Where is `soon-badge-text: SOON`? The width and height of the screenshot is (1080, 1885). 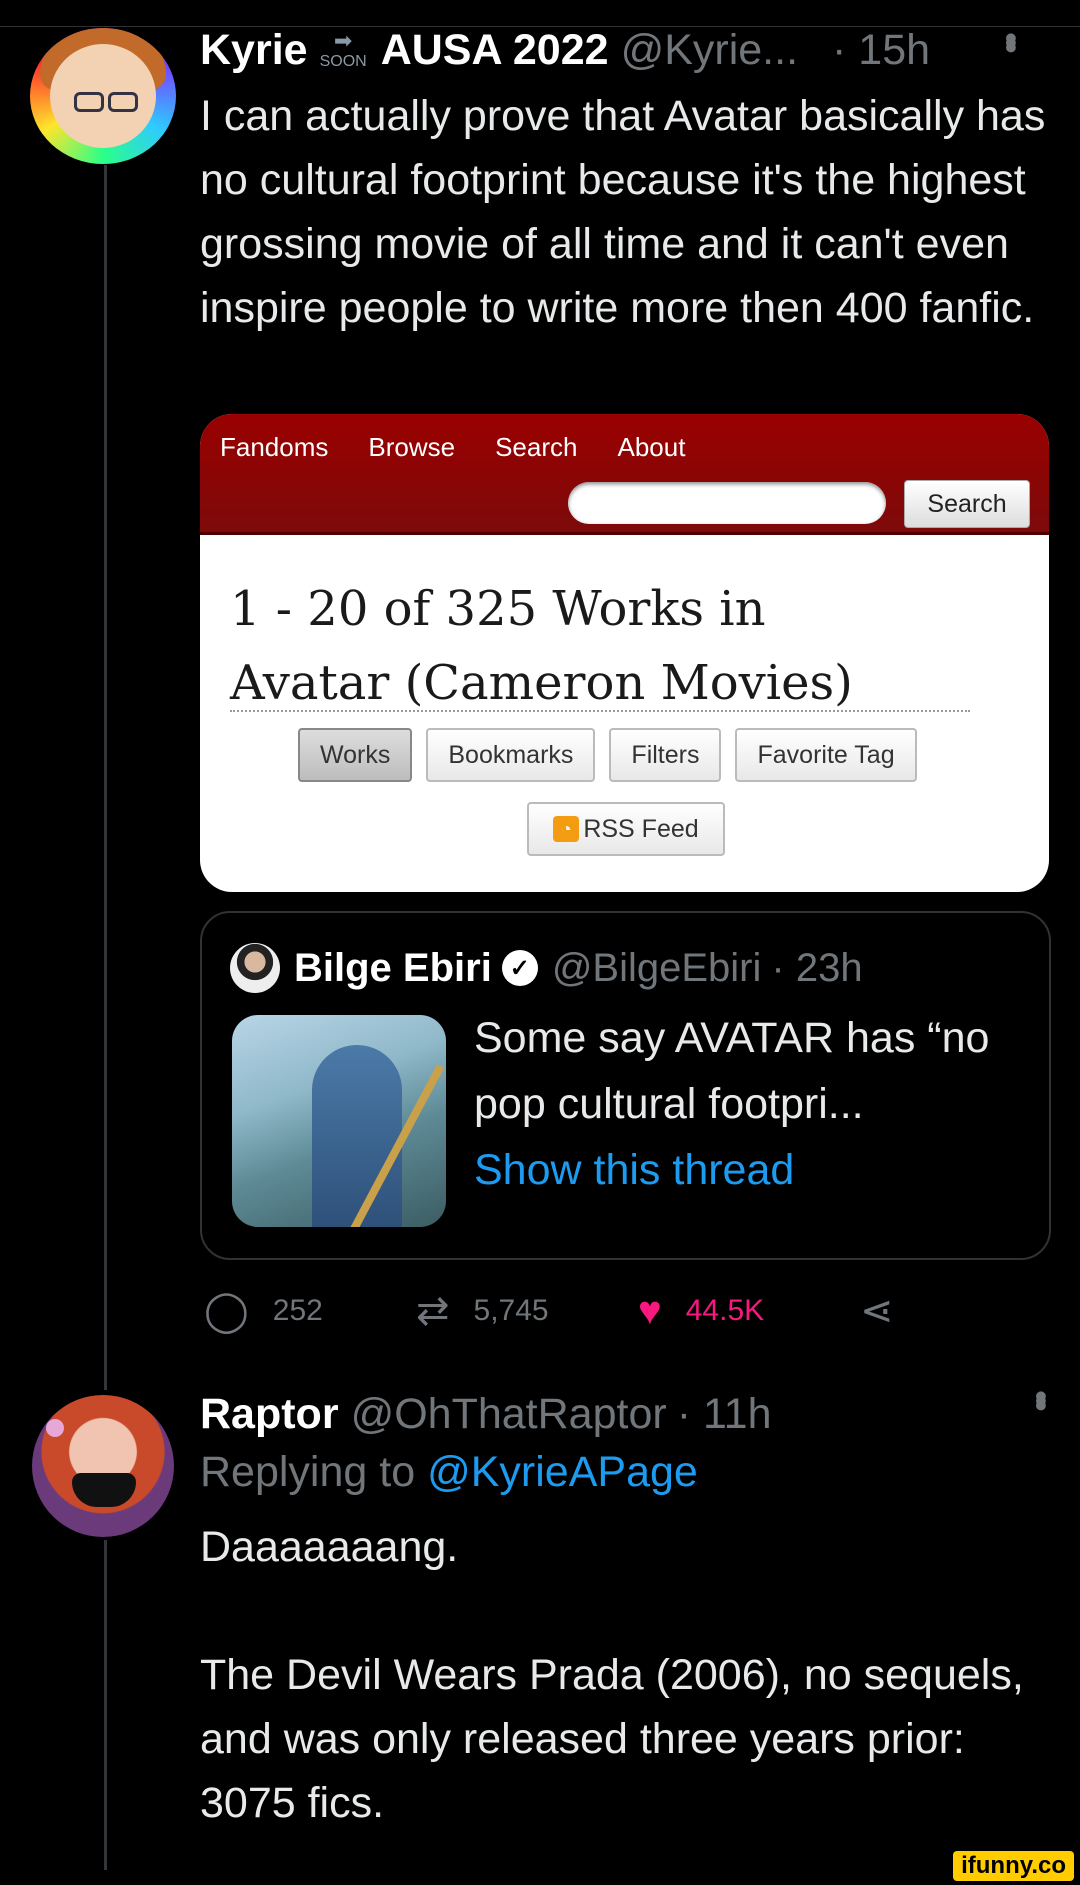 soon-badge-text: SOON is located at coordinates (343, 61).